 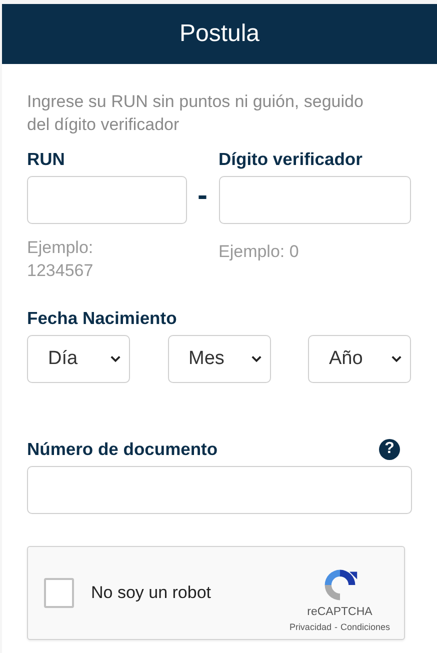 What do you see at coordinates (78, 359) in the screenshot?
I see `dropdown: Día` at bounding box center [78, 359].